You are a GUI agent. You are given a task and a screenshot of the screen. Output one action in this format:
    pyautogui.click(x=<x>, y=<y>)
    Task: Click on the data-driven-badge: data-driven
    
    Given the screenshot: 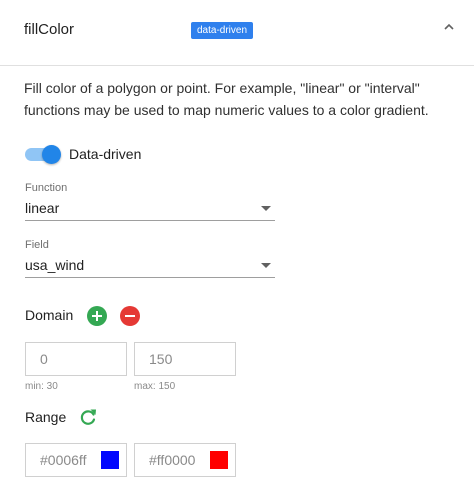 What is the action you would take?
    pyautogui.click(x=222, y=30)
    